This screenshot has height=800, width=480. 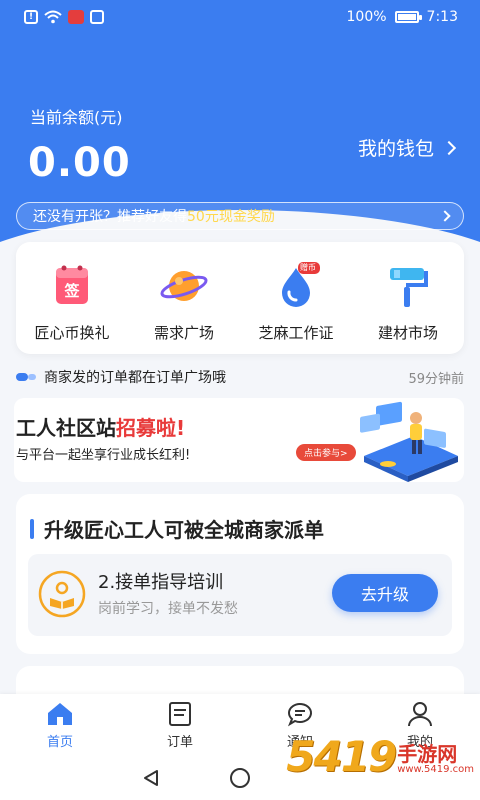 I want to click on upgrade-button: 去升级, so click(x=385, y=593).